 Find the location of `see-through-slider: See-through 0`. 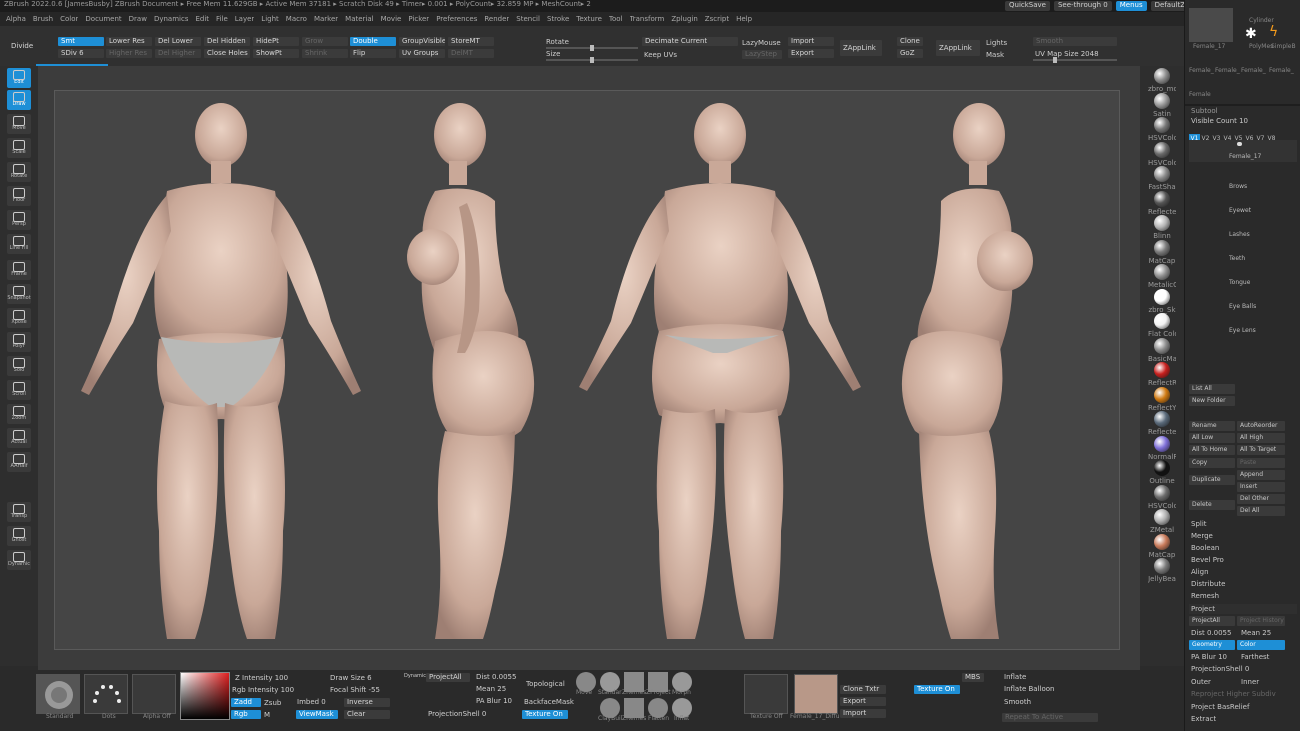

see-through-slider: See-through 0 is located at coordinates (1082, 6).